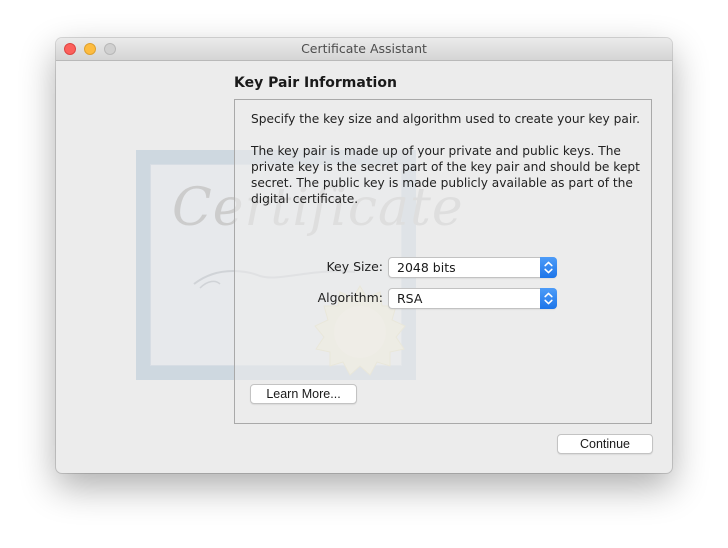  What do you see at coordinates (605, 444) in the screenshot?
I see `continue-button: Continue` at bounding box center [605, 444].